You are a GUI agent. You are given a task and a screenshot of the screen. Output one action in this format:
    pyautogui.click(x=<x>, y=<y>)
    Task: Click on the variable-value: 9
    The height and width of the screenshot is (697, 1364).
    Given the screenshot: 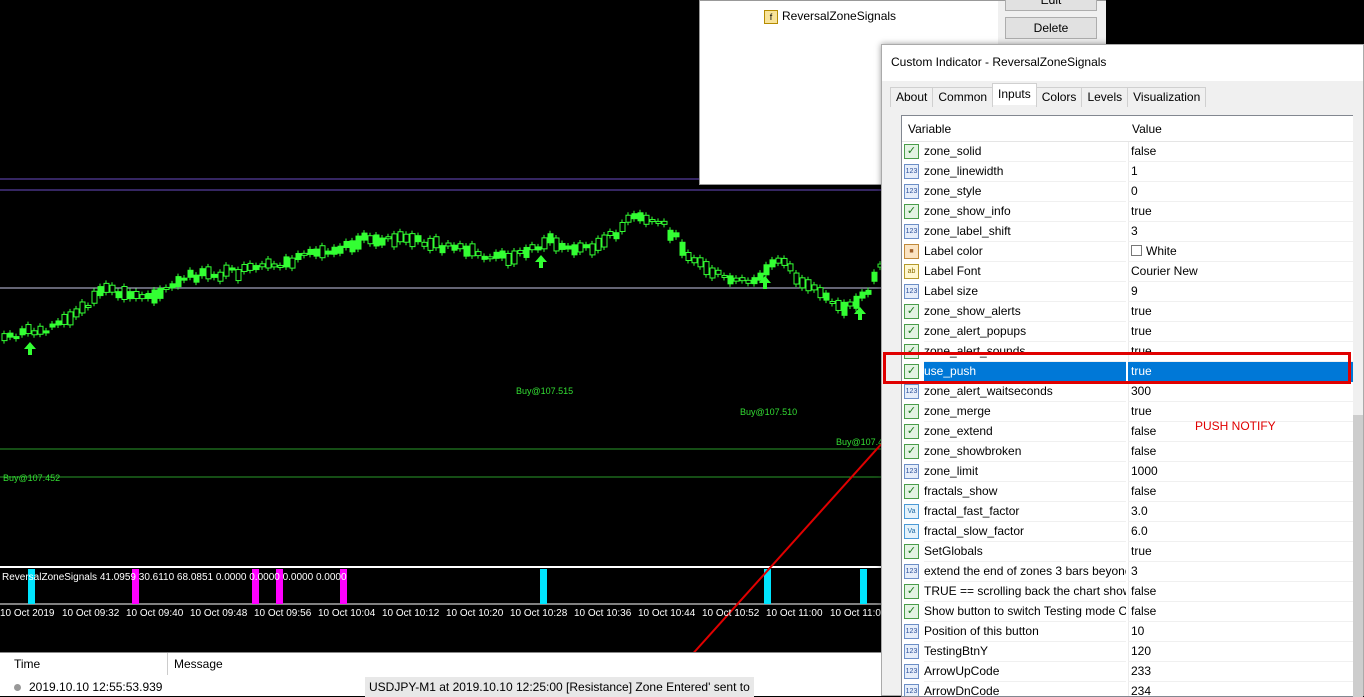 What is the action you would take?
    pyautogui.click(x=1240, y=292)
    